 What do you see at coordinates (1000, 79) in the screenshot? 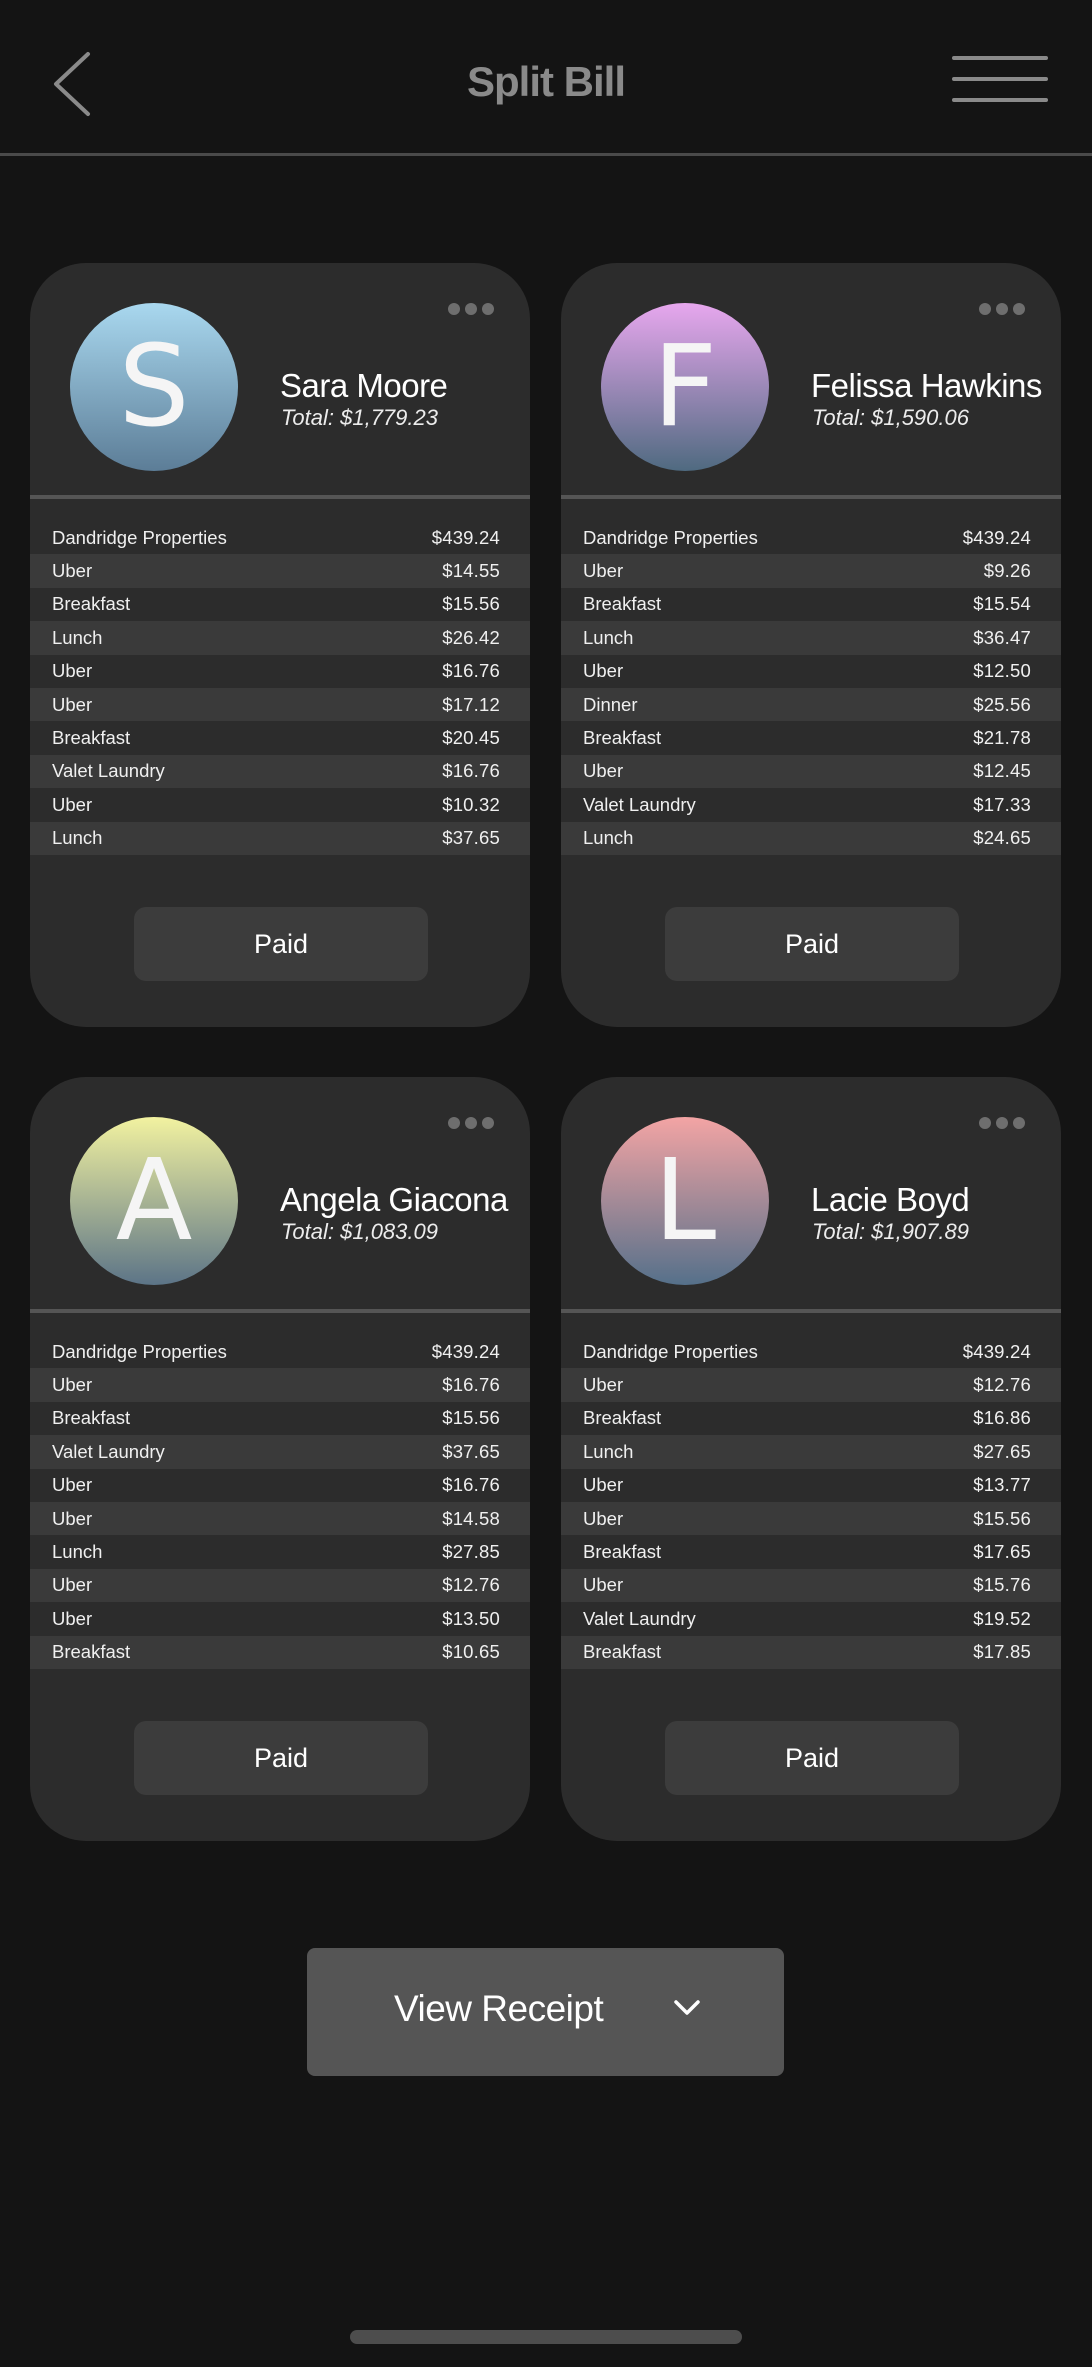
I see `menu-button` at bounding box center [1000, 79].